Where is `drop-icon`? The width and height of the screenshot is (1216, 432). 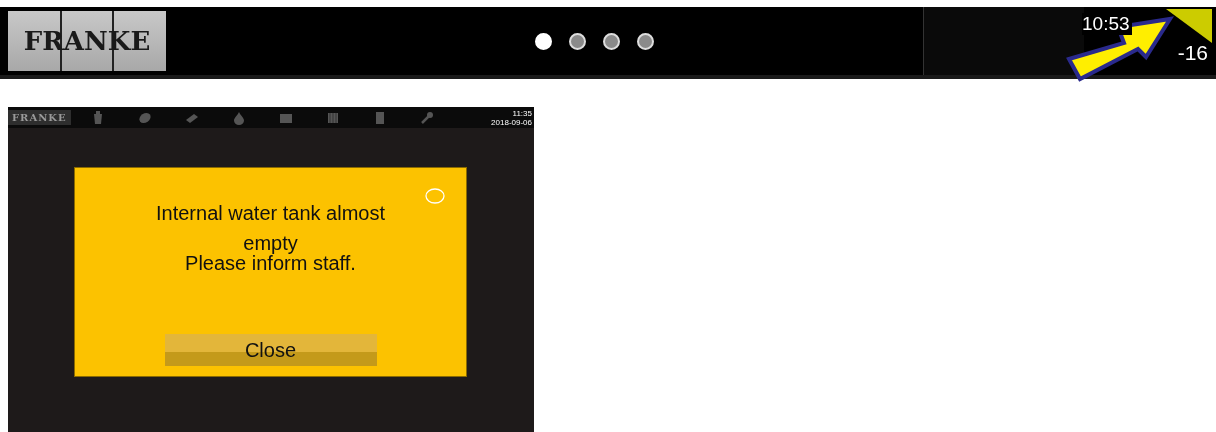 drop-icon is located at coordinates (238, 117).